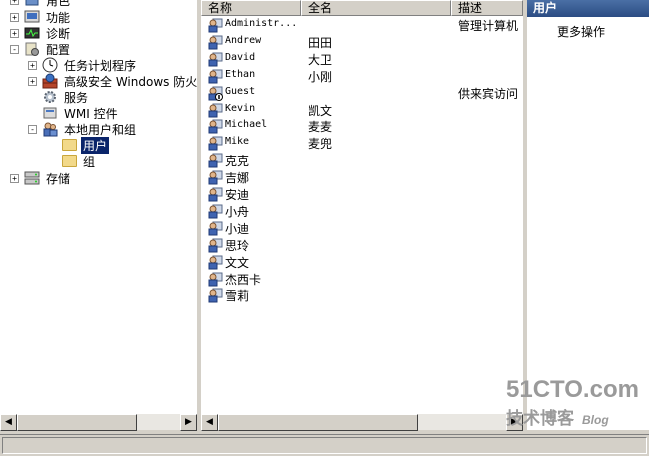 The width and height of the screenshot is (649, 456). I want to click on table-row: 小迪, so click(363, 228).